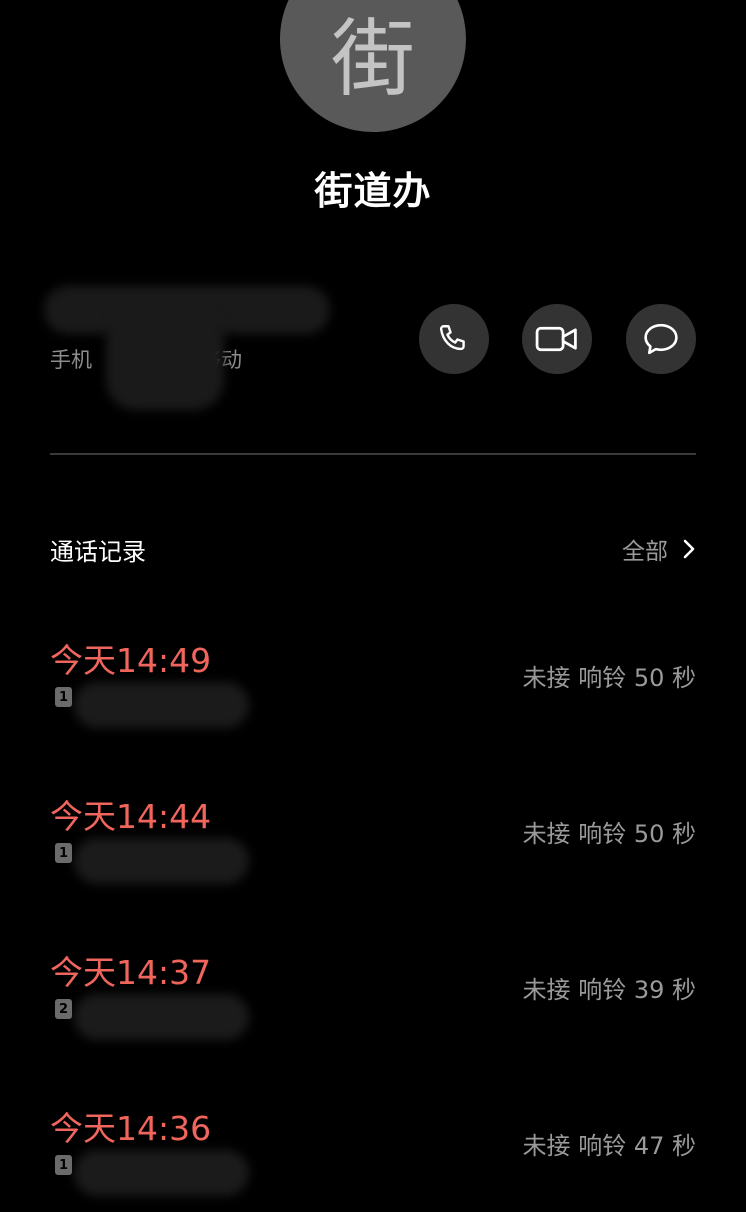 The width and height of the screenshot is (746, 1212). Describe the element at coordinates (98, 552) in the screenshot. I see `call-log-title: 通话记录` at that location.